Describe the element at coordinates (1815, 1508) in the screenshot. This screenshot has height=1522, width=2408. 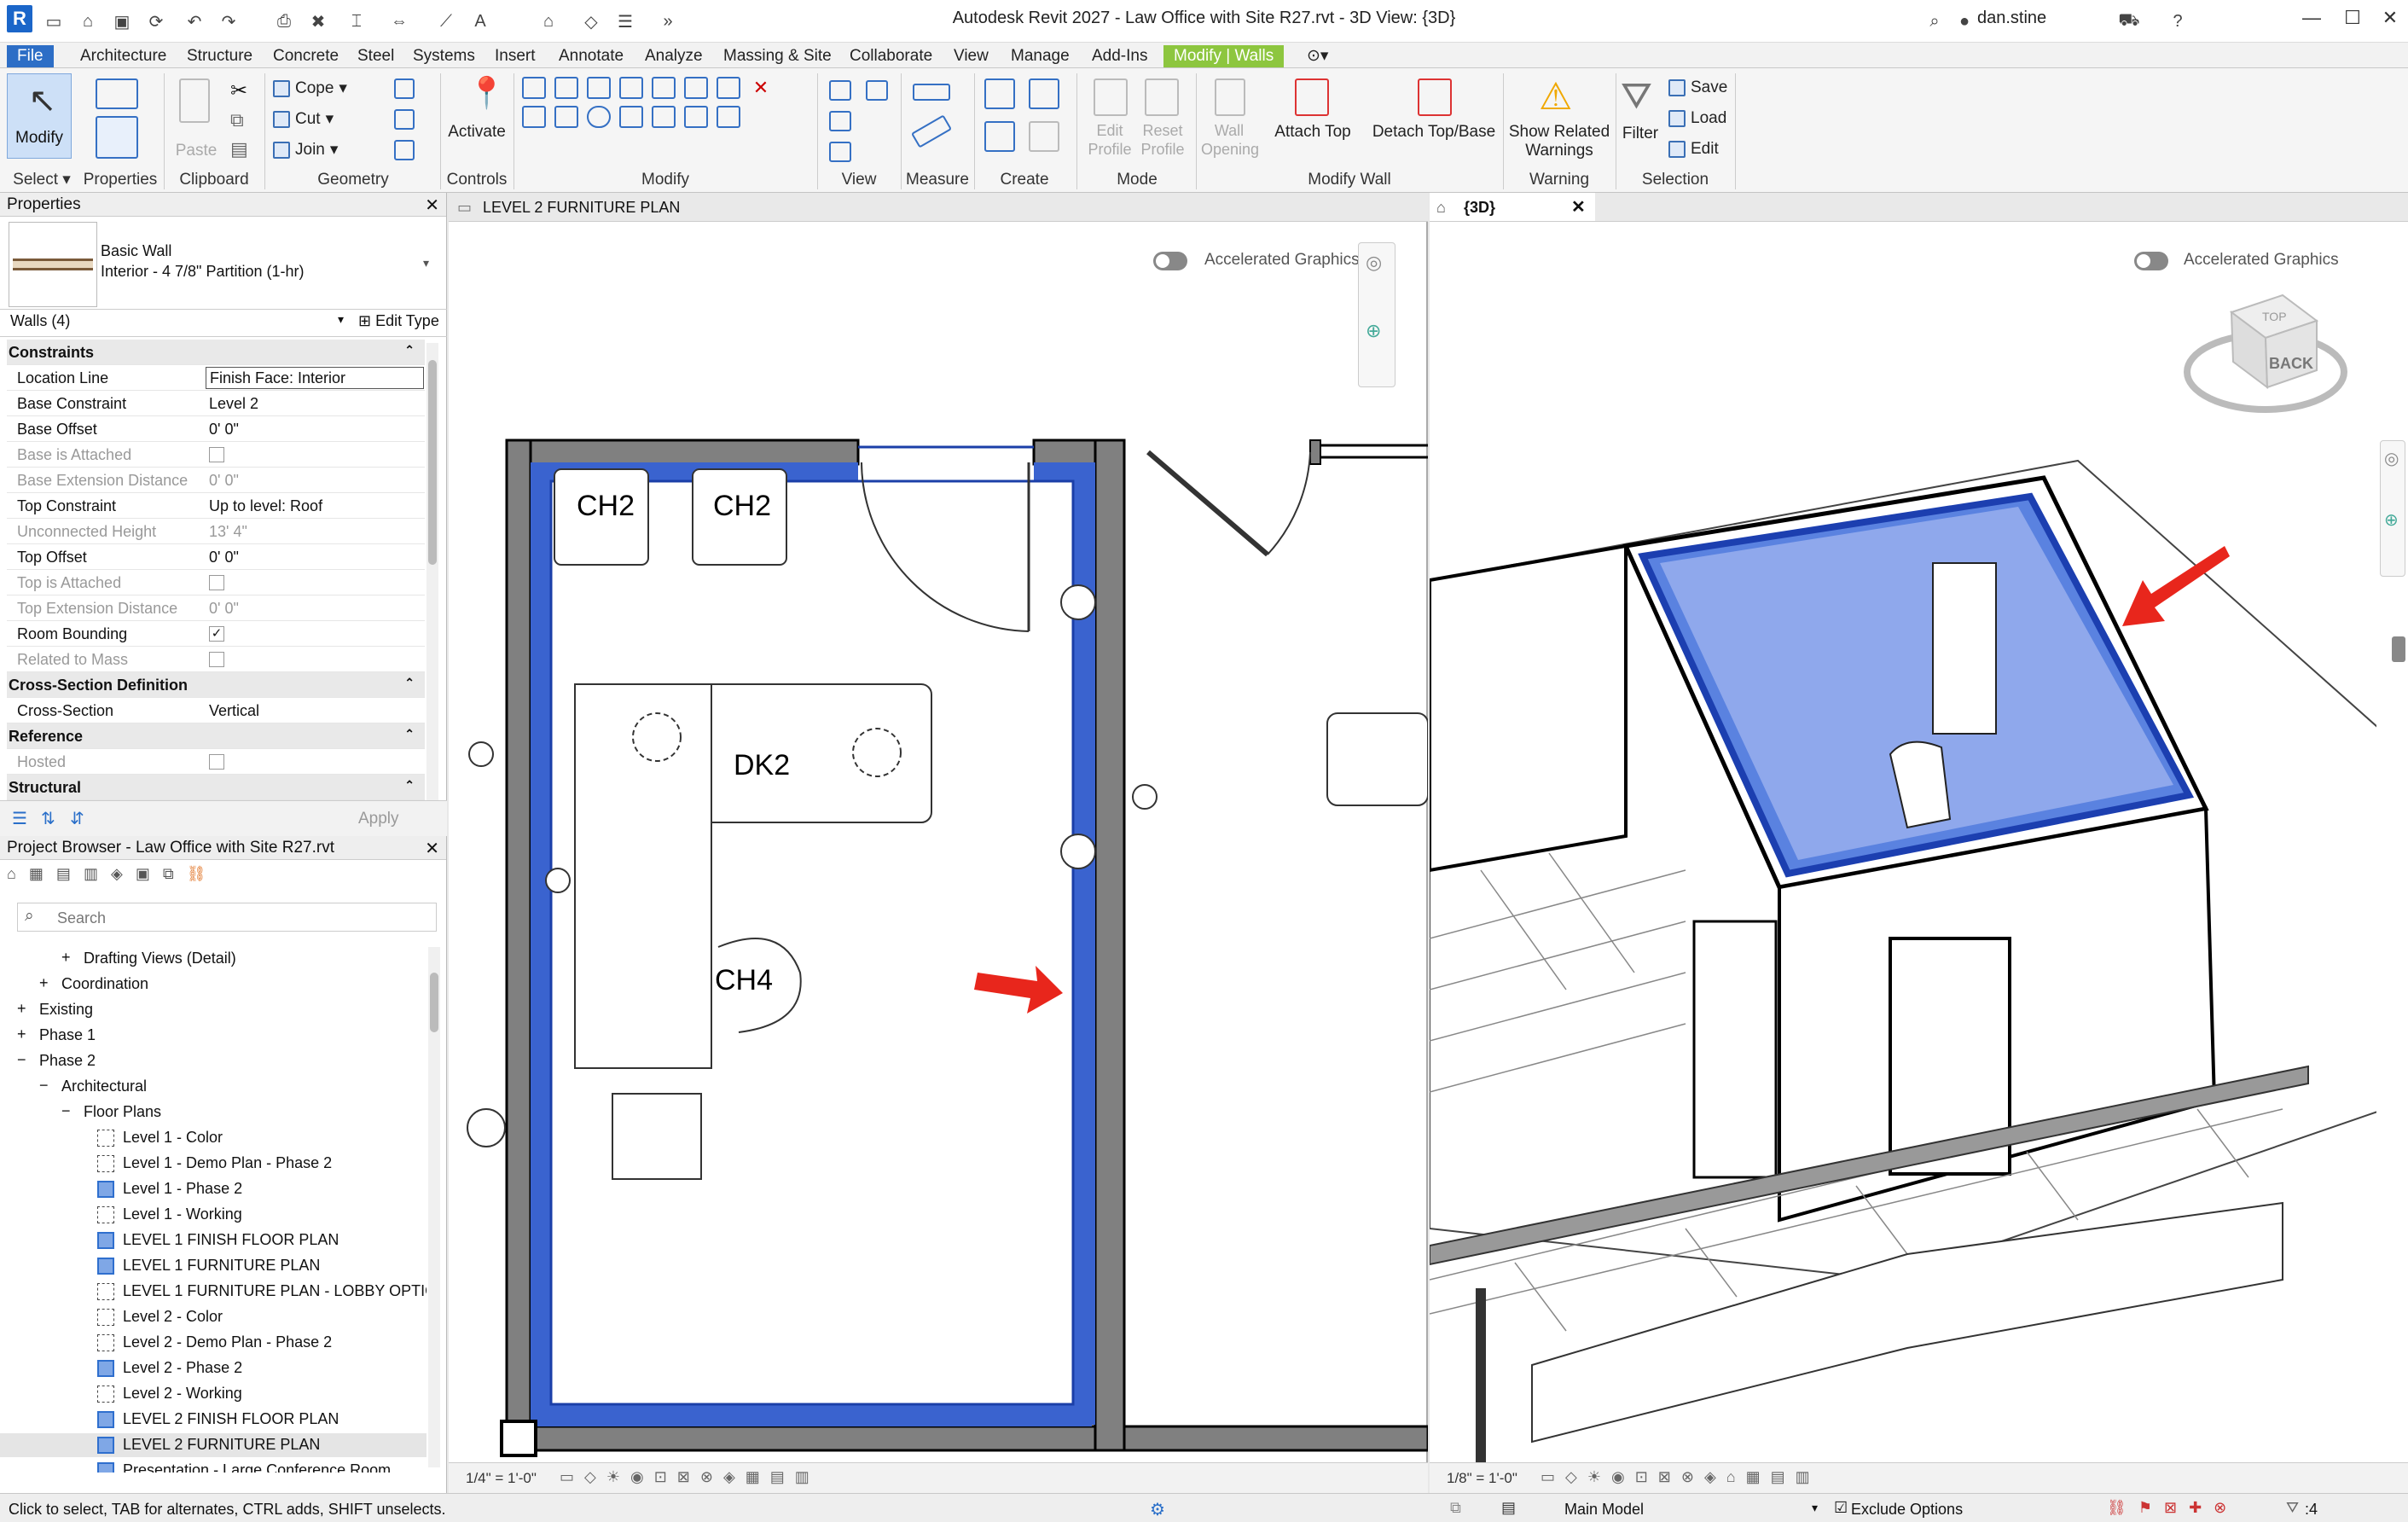
I see `main-model-dropdown-icon: ▾` at that location.